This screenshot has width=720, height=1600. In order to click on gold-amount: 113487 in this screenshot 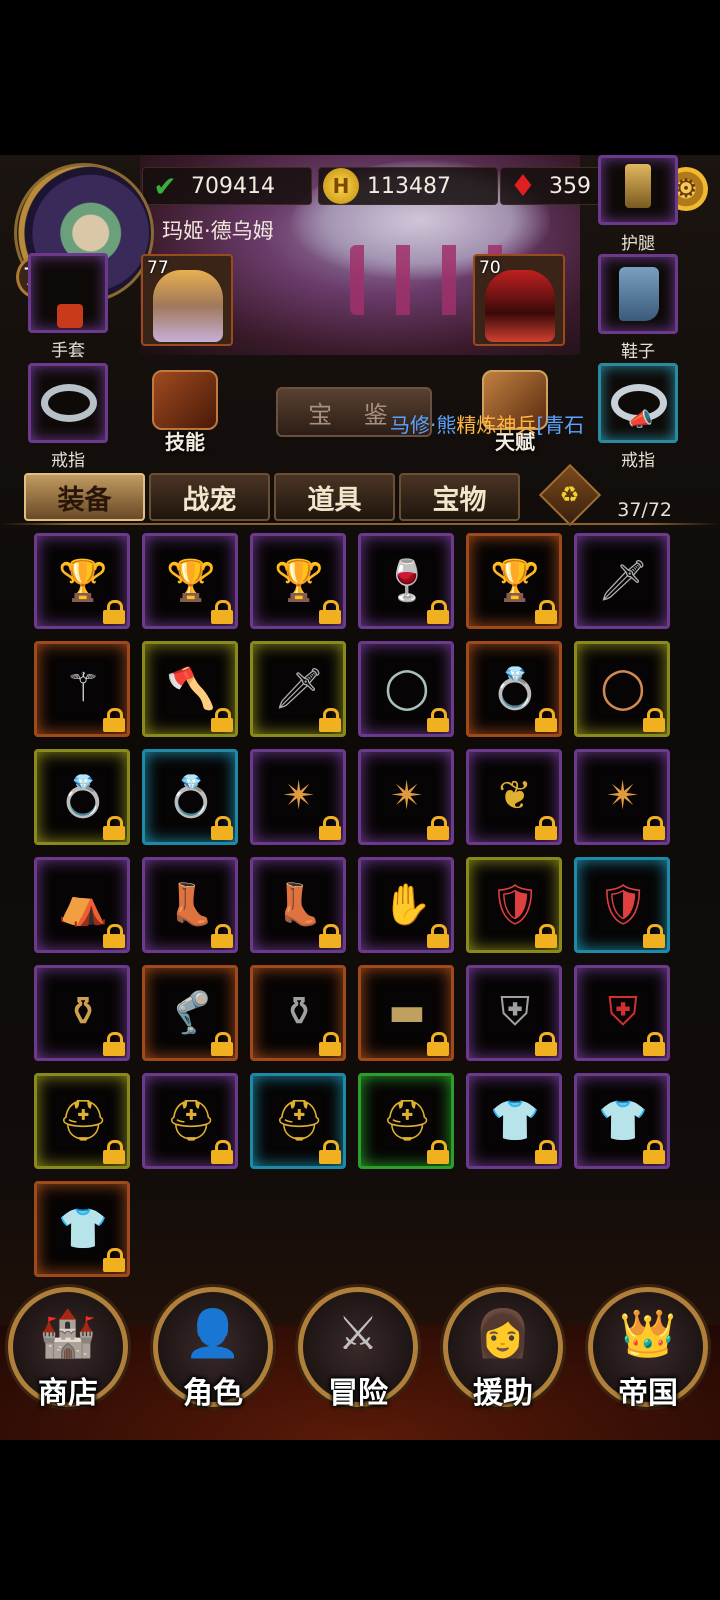, I will do `click(409, 186)`.